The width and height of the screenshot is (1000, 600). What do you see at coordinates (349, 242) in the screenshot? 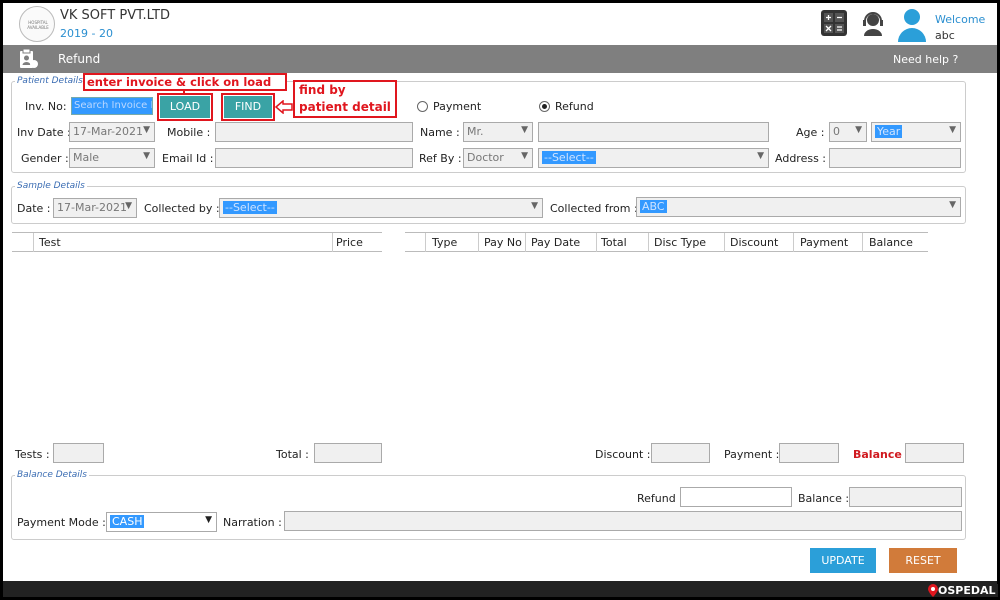
I see `column-header-price: Price` at bounding box center [349, 242].